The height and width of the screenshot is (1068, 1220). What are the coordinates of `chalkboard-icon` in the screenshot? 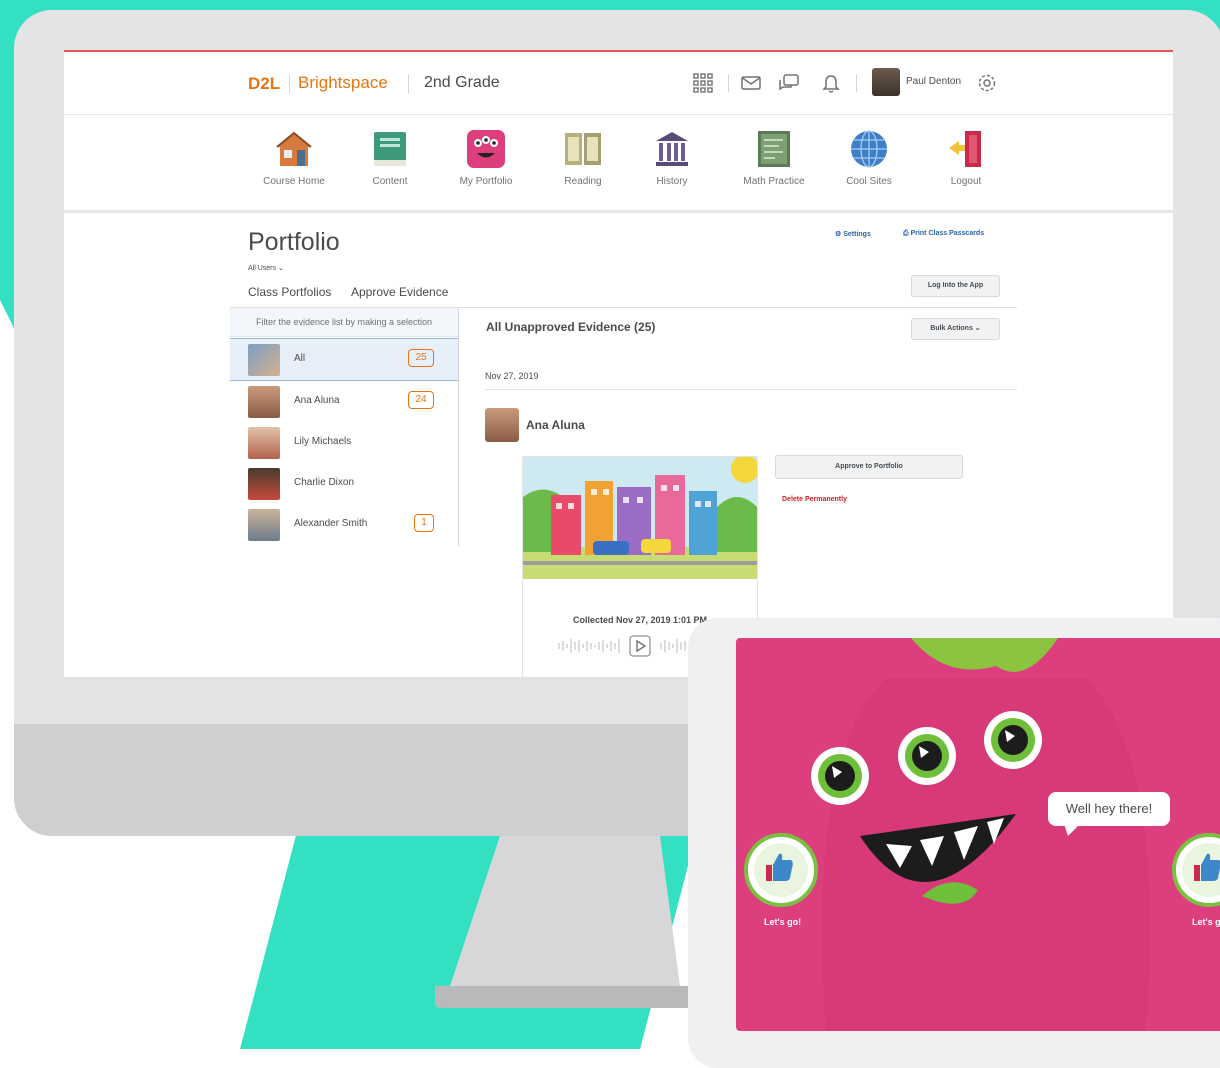 It's located at (774, 149).